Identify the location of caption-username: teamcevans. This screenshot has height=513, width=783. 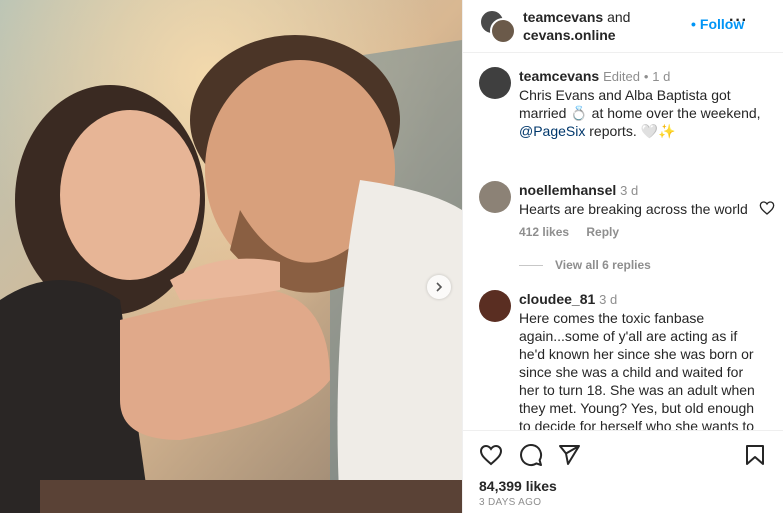
(559, 76).